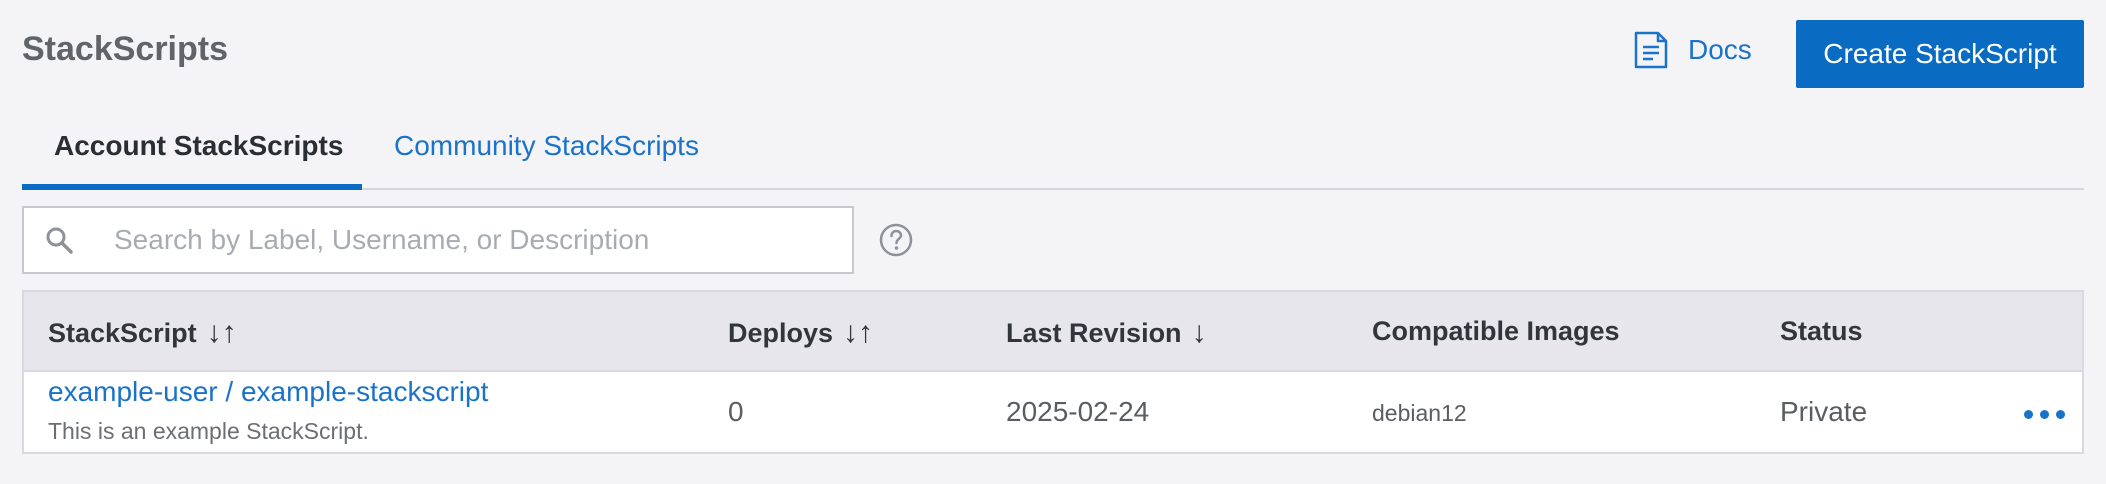  I want to click on stackscript-name-link: example-user / example-stackscript, so click(268, 392).